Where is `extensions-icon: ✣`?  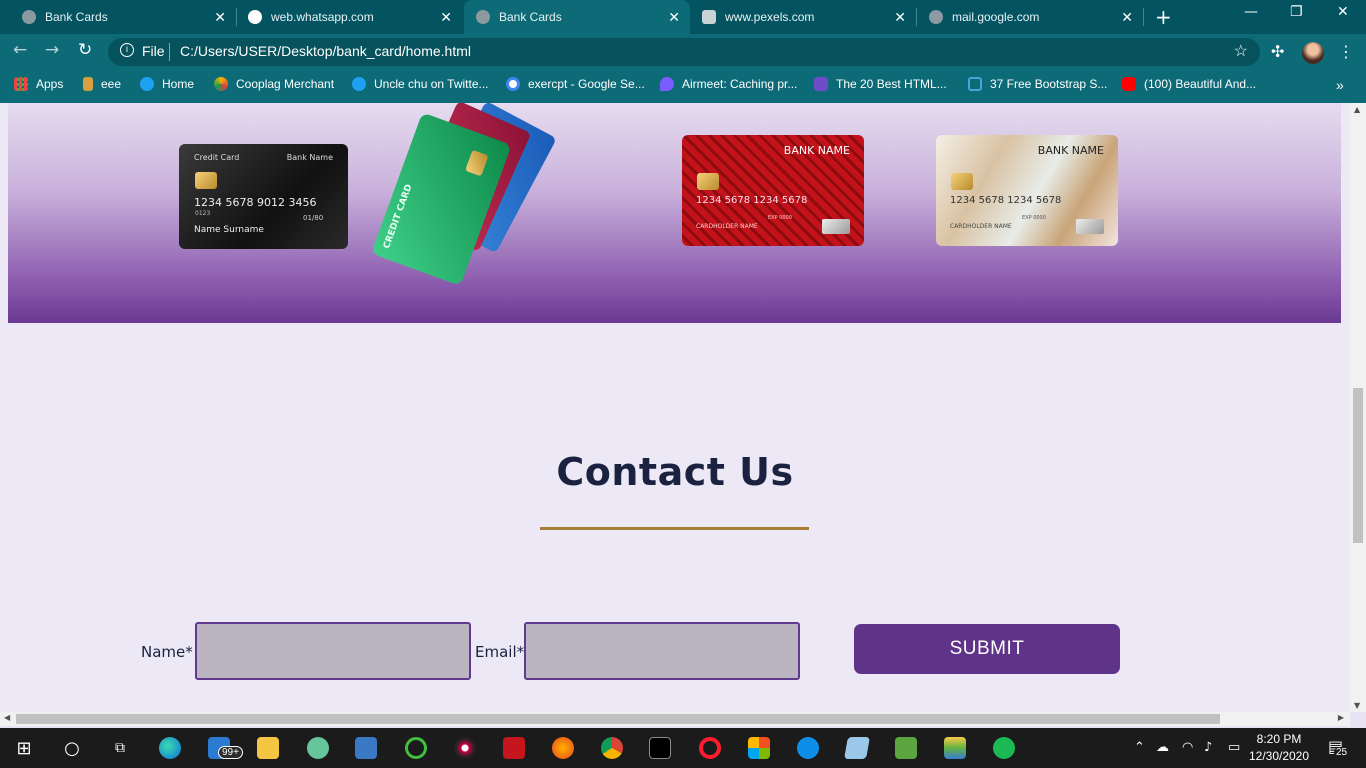
extensions-icon: ✣ is located at coordinates (1277, 51).